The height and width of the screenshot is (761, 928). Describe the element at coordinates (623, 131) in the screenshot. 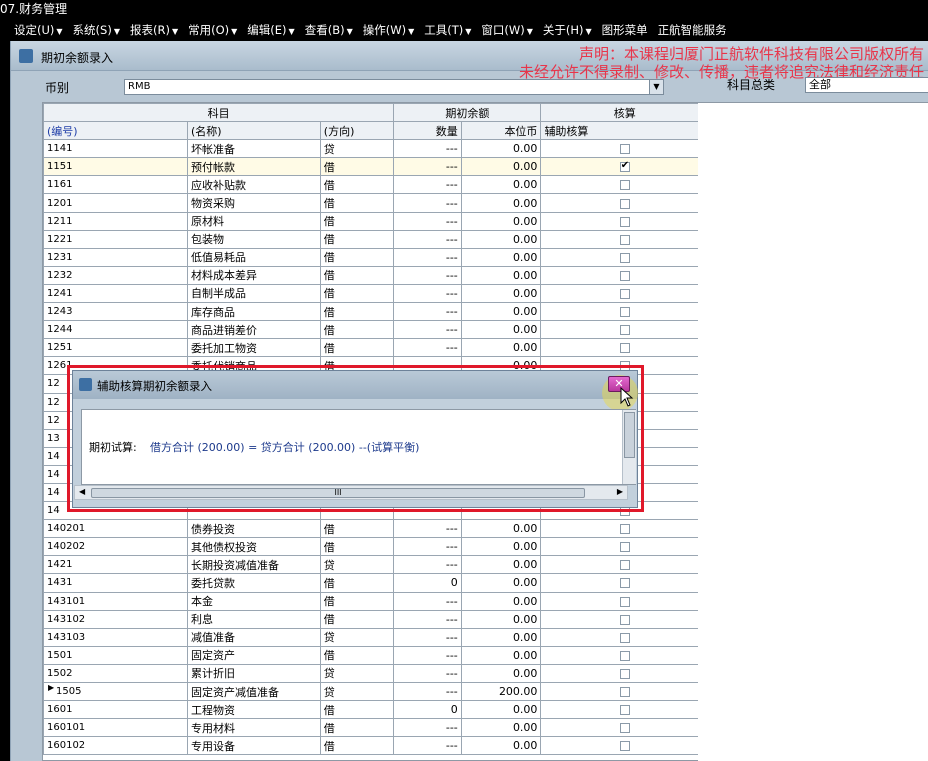

I see `col-aux-header: 辅助核算` at that location.